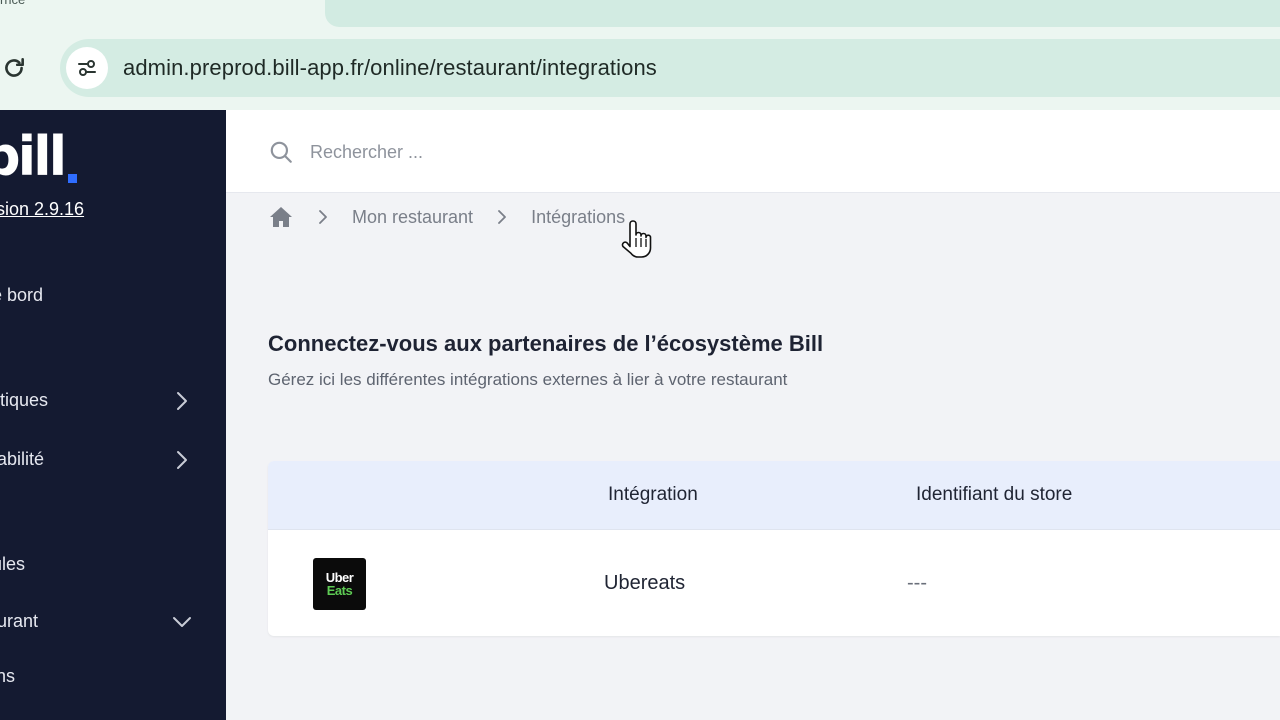 The height and width of the screenshot is (720, 1280). What do you see at coordinates (578, 217) in the screenshot?
I see `breadcrumb-integrations: Intégrations` at bounding box center [578, 217].